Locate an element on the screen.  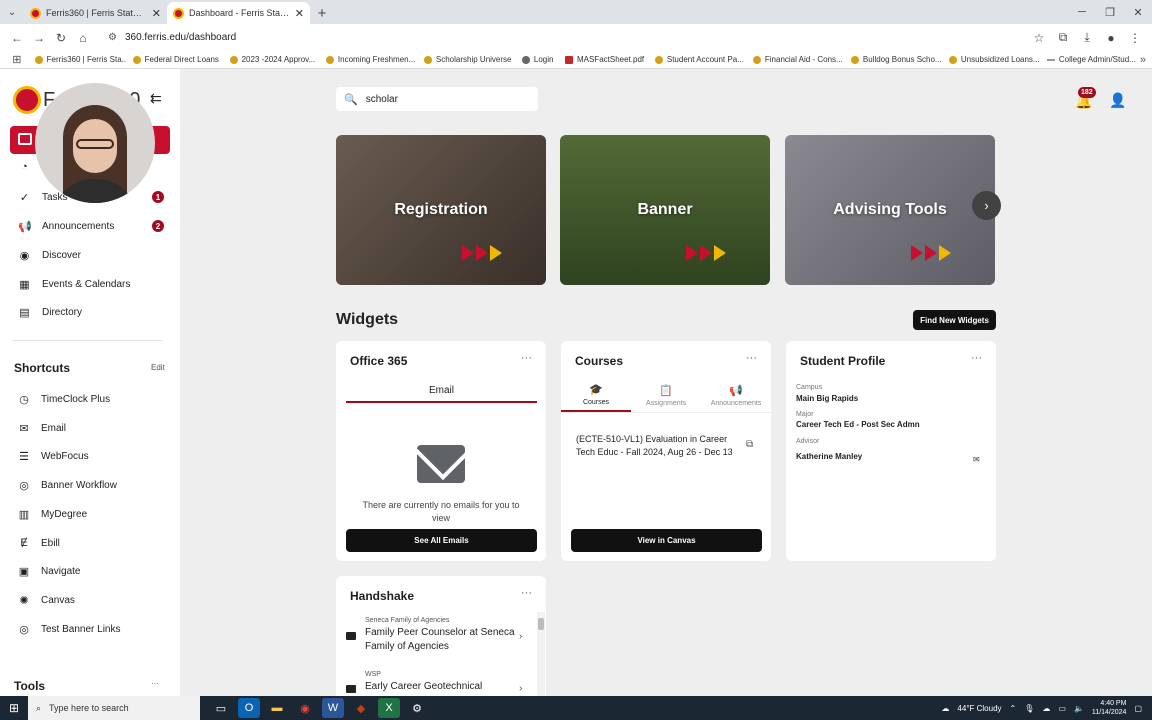
tray-chevron-icon: ⌃ is located at coordinates (1013, 708).